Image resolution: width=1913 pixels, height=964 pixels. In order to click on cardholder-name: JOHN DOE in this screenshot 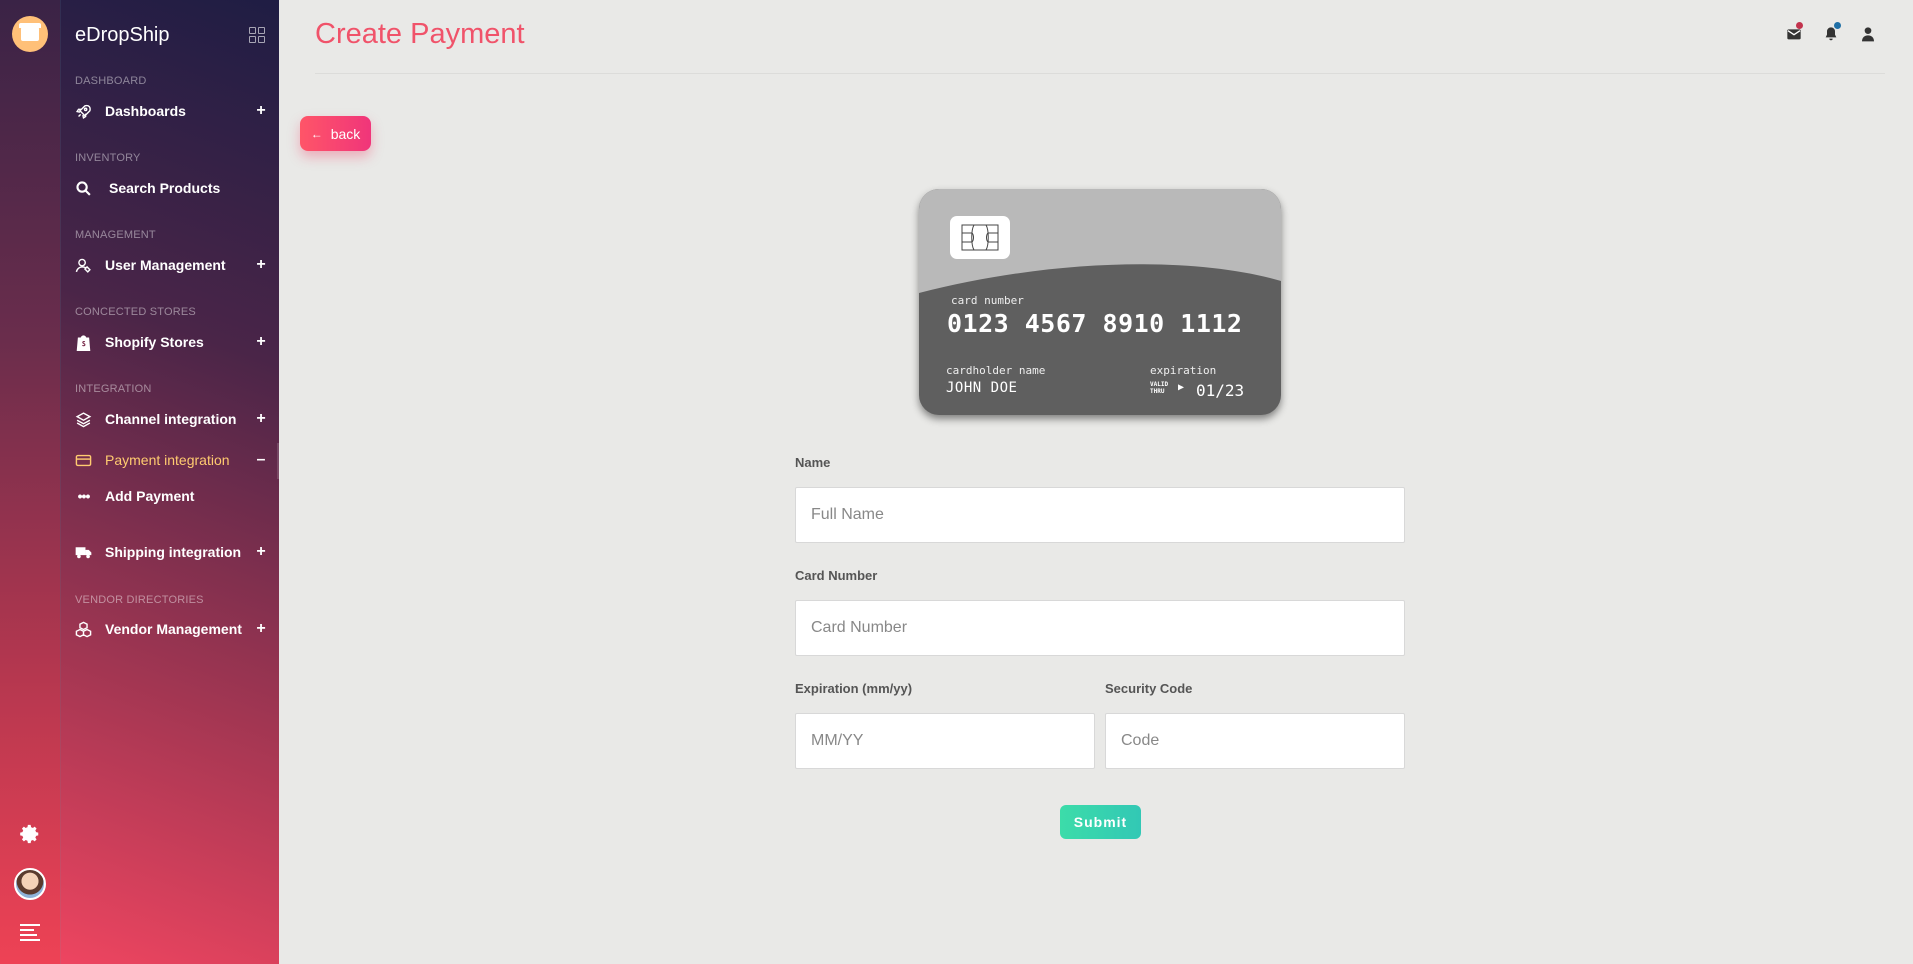, I will do `click(982, 388)`.